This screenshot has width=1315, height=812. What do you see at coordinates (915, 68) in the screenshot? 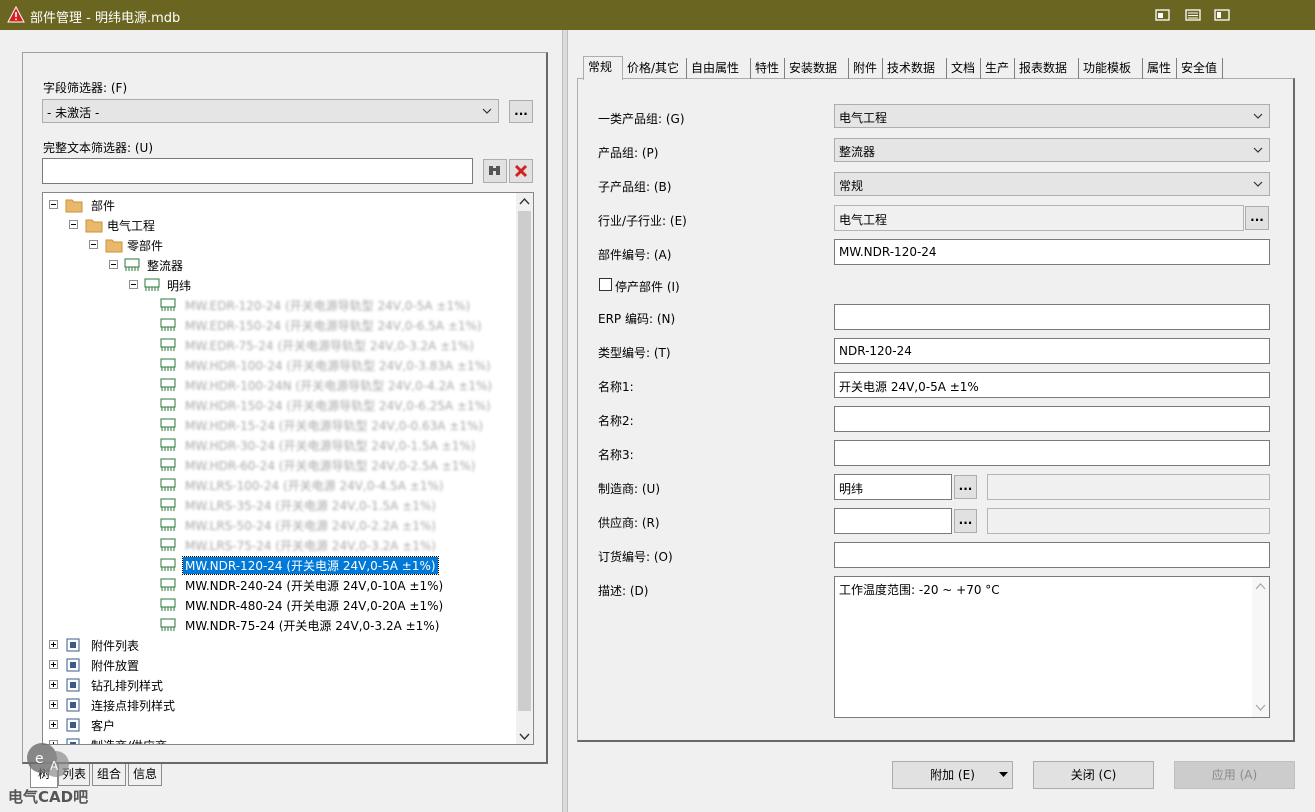
I see `tab-6: 技术数据` at bounding box center [915, 68].